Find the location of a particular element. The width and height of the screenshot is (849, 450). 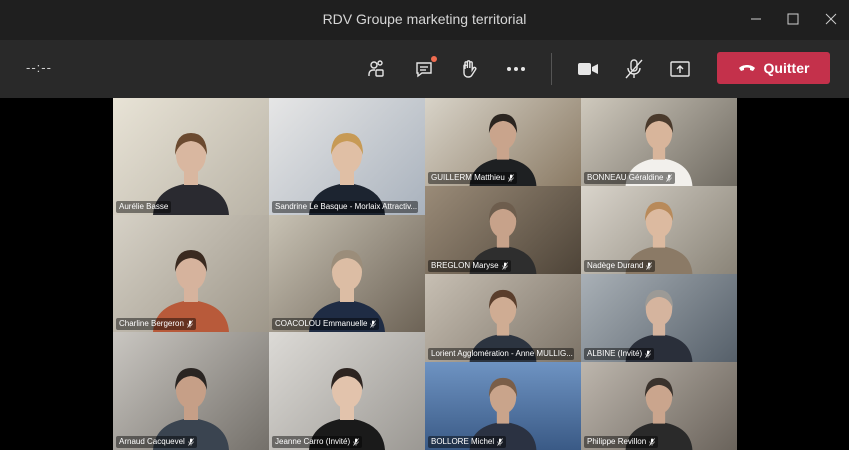

participants-icon is located at coordinates (376, 69).